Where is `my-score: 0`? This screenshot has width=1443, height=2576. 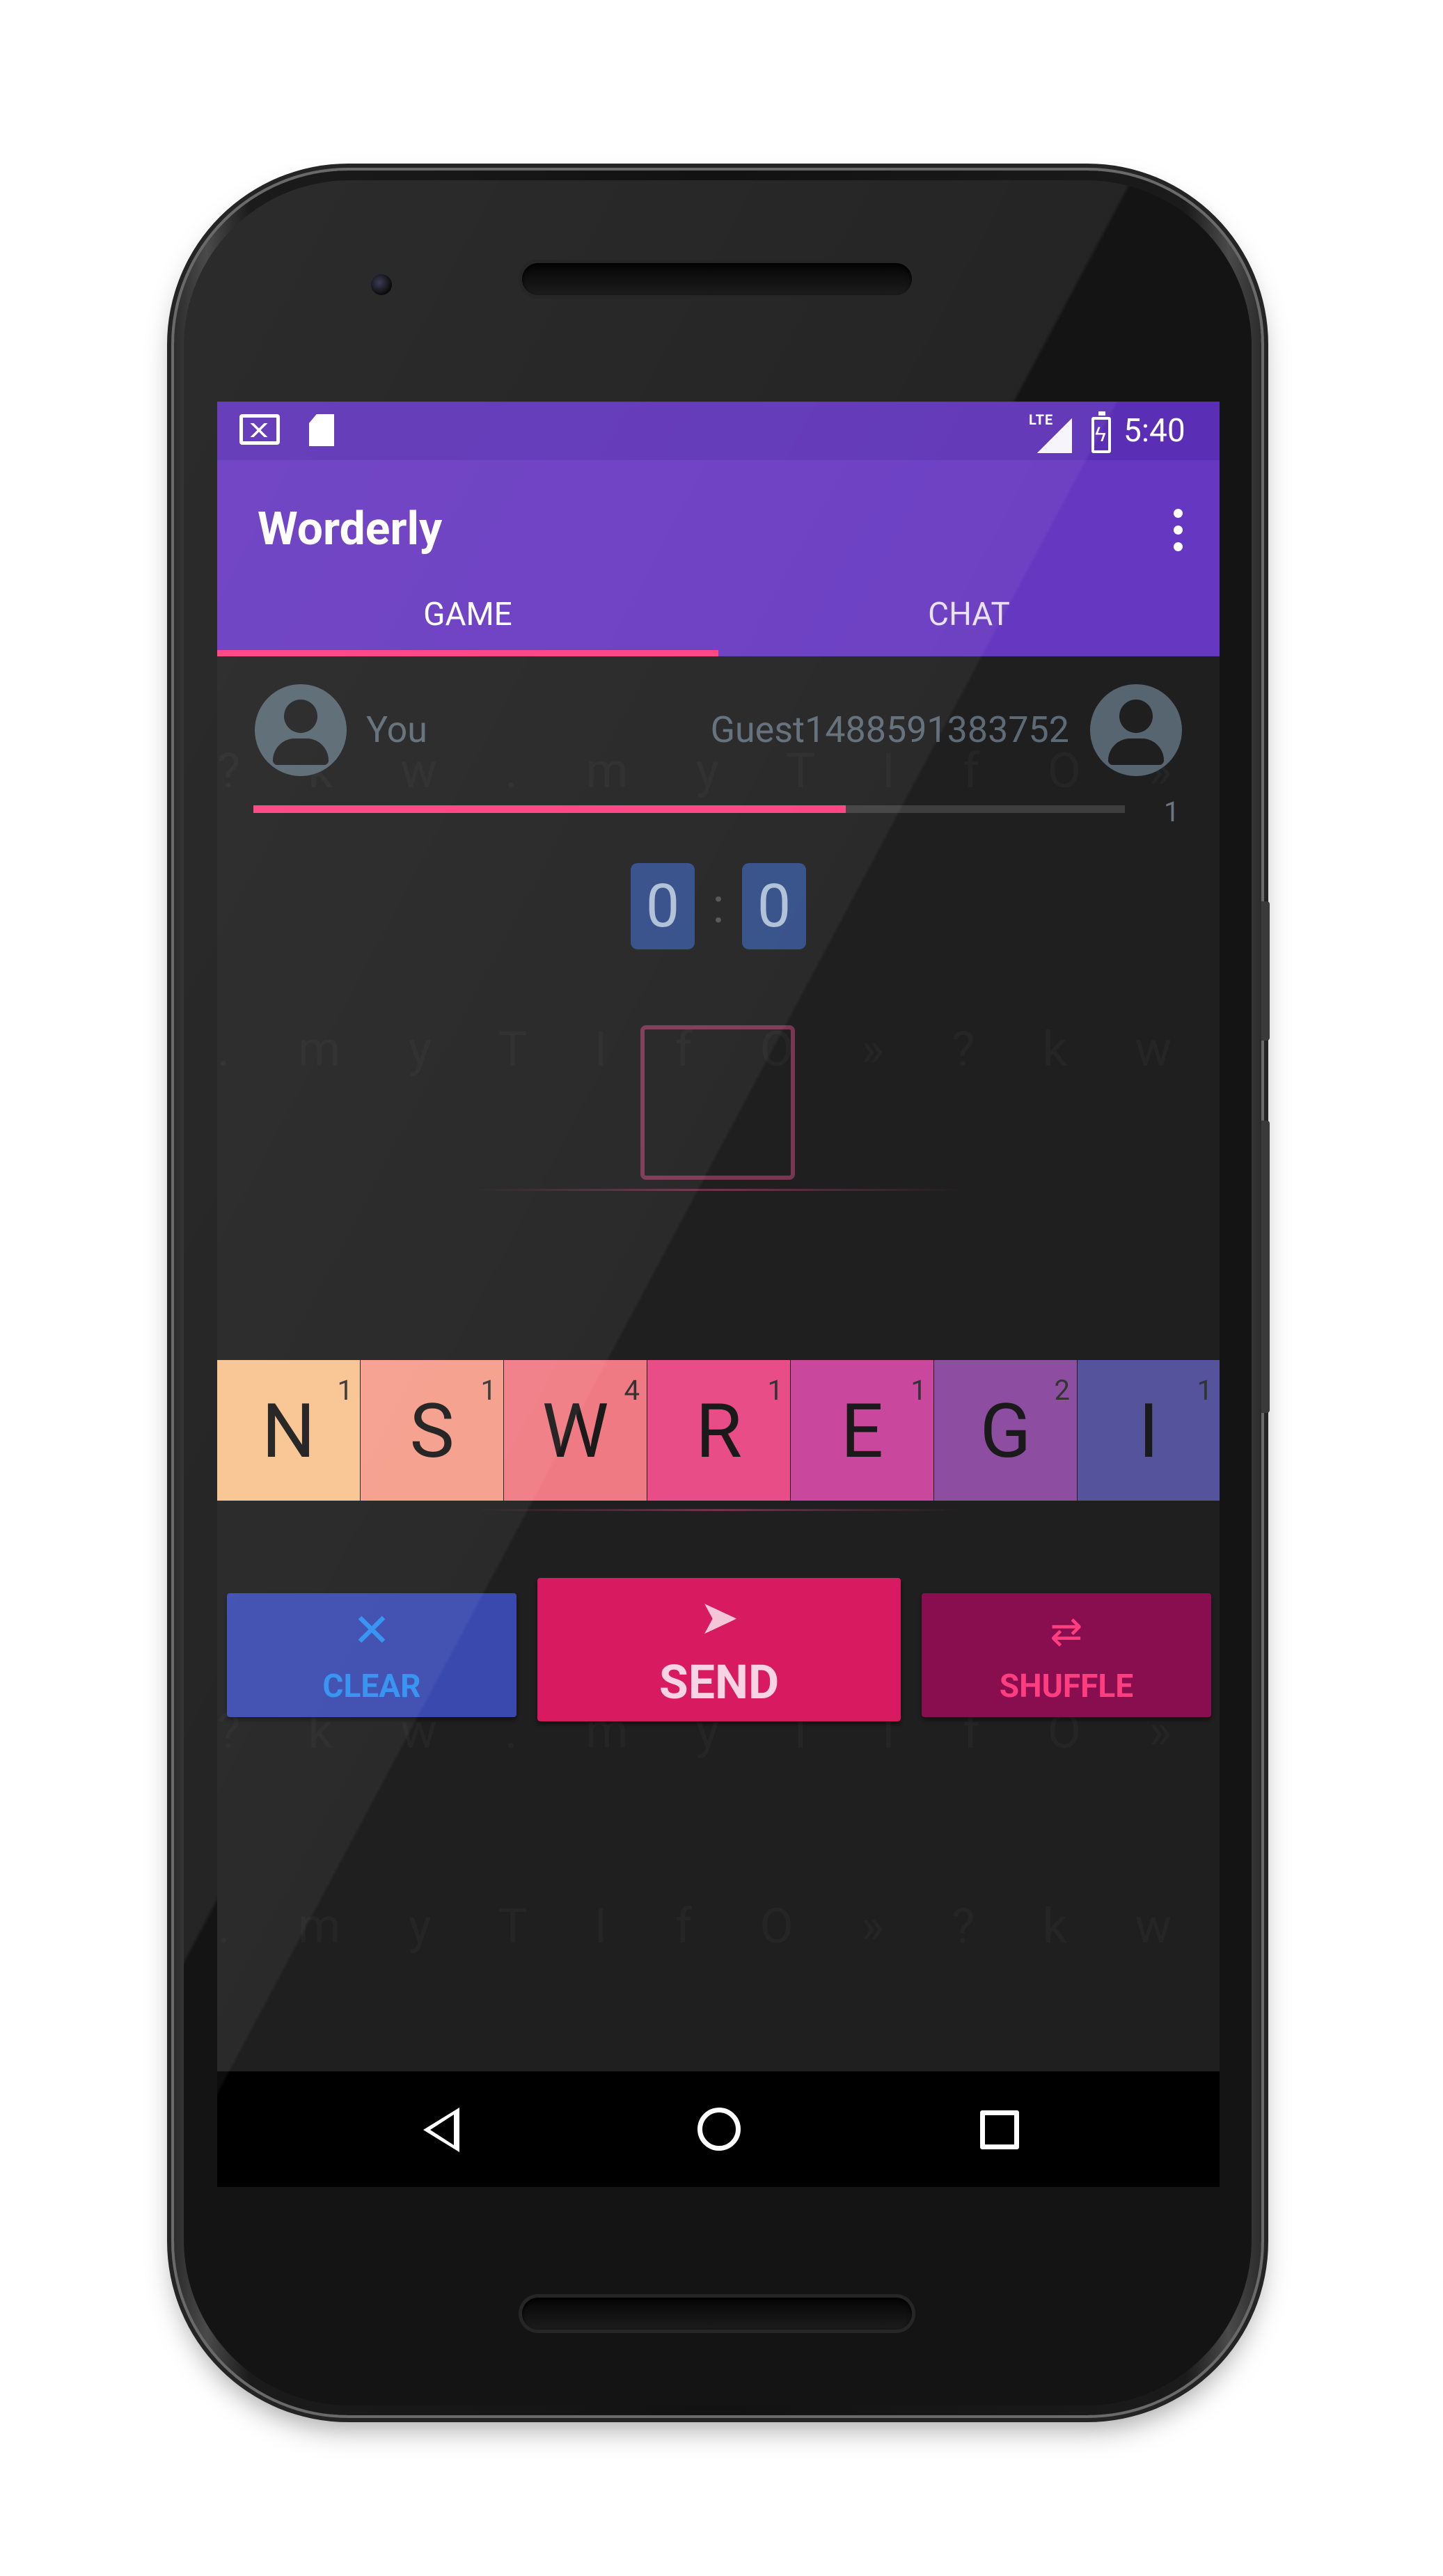
my-score: 0 is located at coordinates (663, 906).